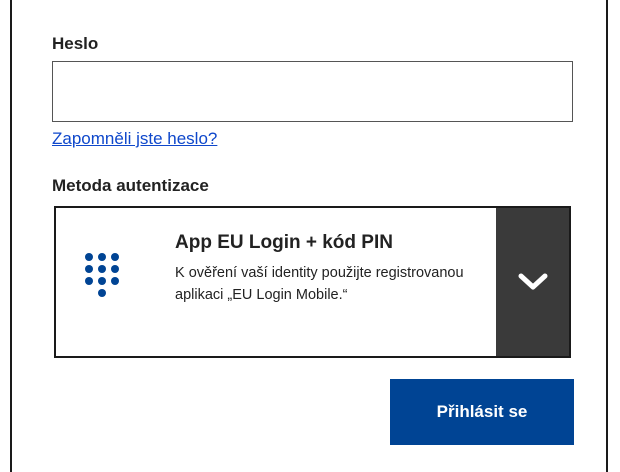 This screenshot has height=472, width=620. I want to click on auth-method-toggle, so click(532, 282).